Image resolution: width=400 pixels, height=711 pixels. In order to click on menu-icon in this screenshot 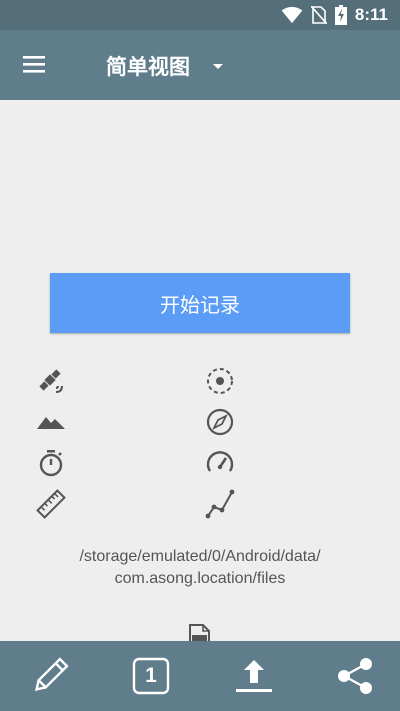, I will do `click(34, 64)`.